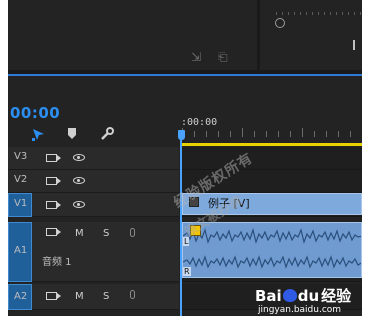  I want to click on add-marker-icon, so click(72, 133).